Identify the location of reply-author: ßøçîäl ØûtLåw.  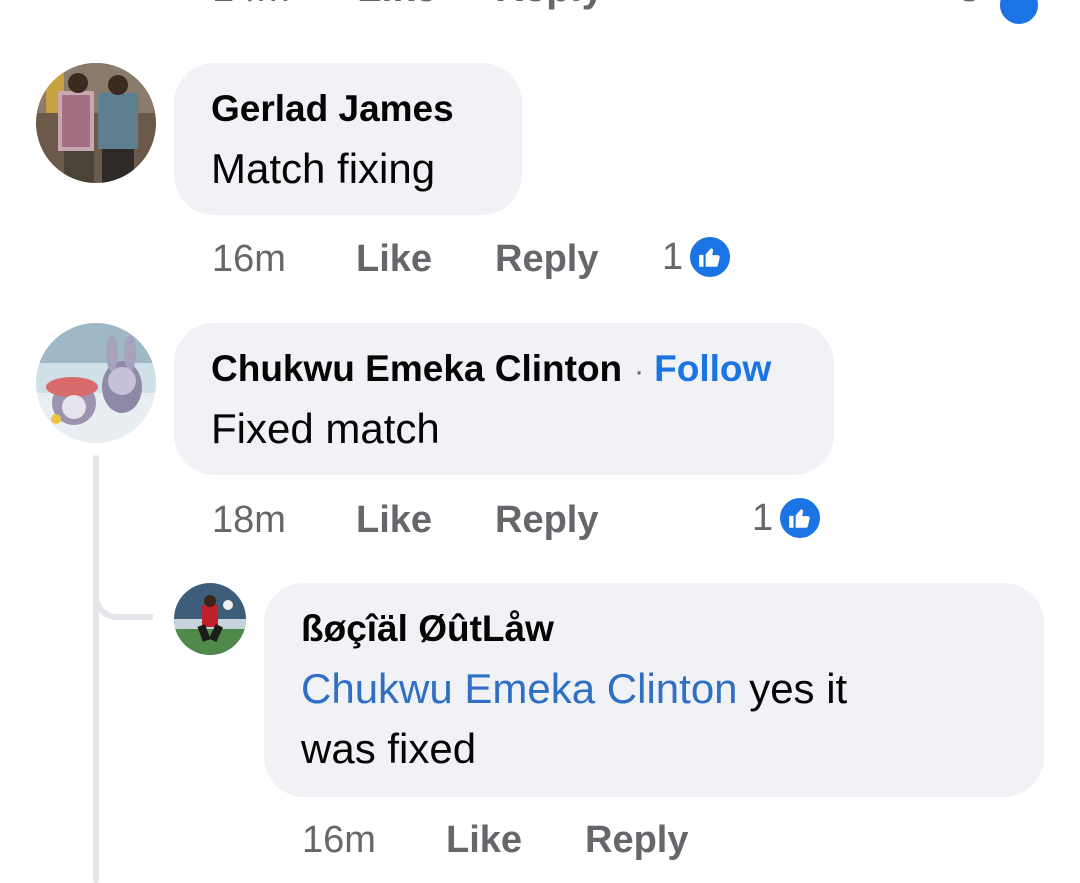
(427, 629).